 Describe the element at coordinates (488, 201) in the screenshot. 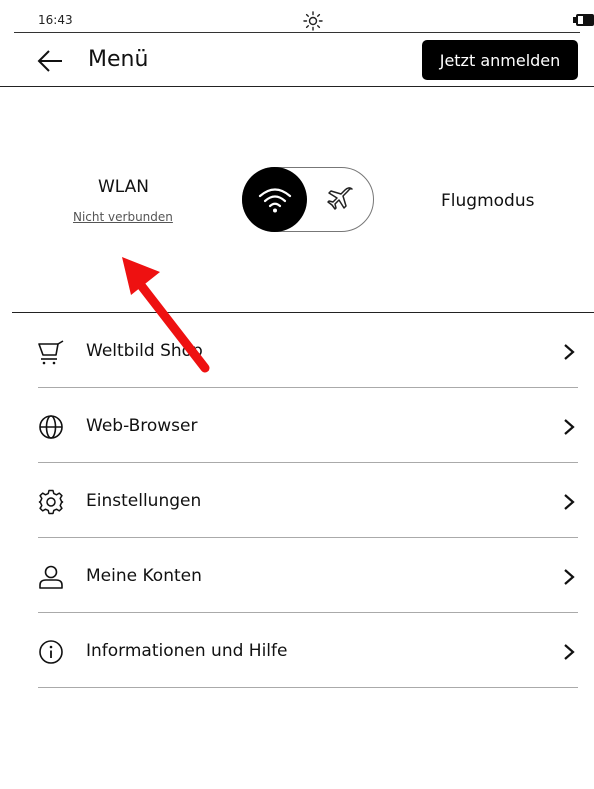

I see `flight-mode-label: Flugmodus` at that location.